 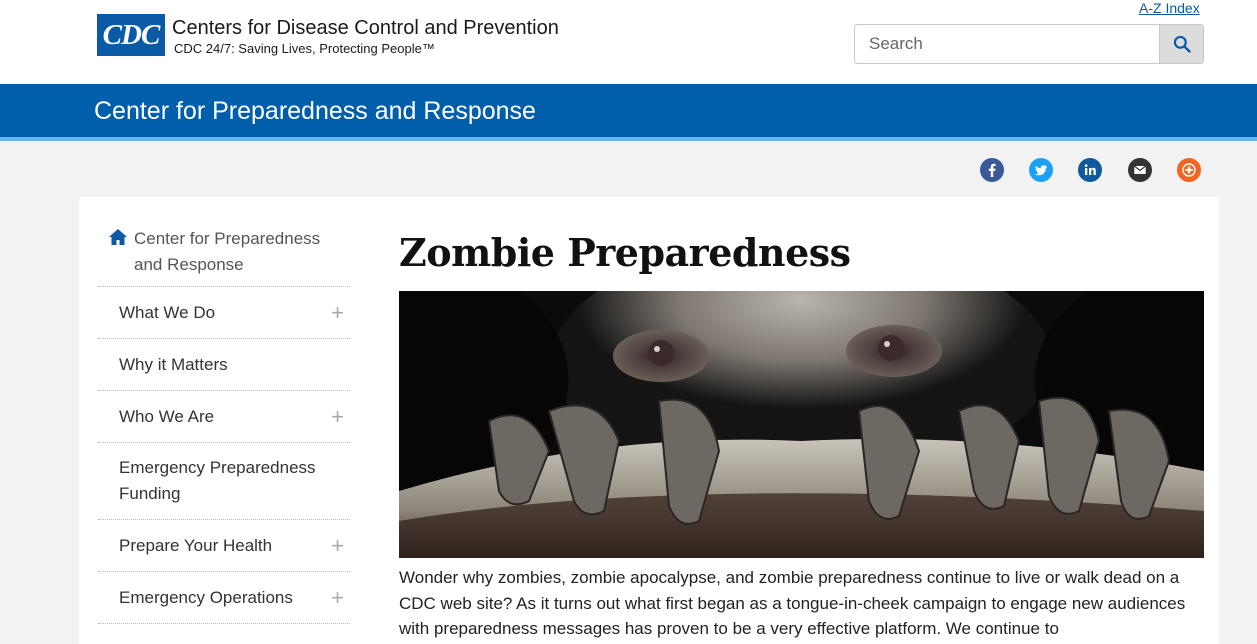 I want to click on cdc-logo: CDC, so click(x=131, y=35).